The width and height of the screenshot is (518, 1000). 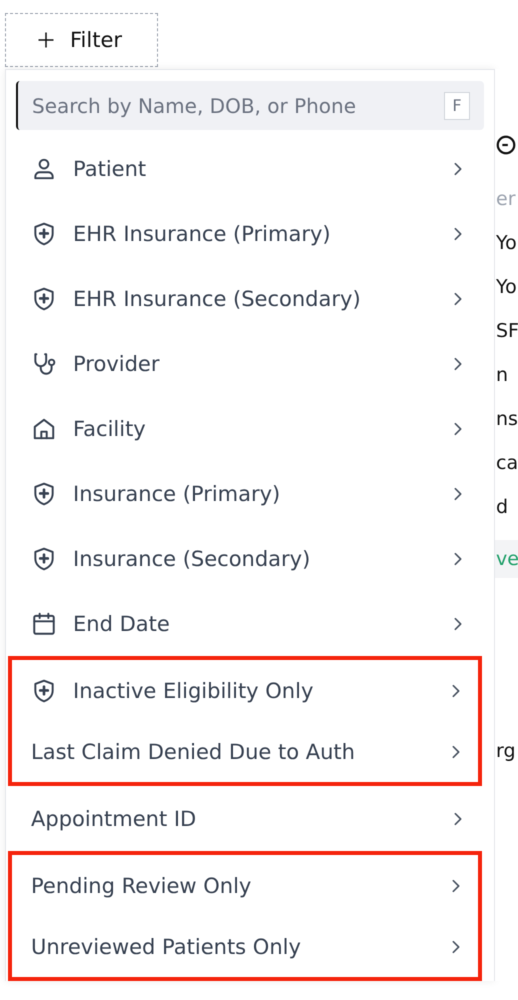 I want to click on calendar-icon, so click(x=44, y=623).